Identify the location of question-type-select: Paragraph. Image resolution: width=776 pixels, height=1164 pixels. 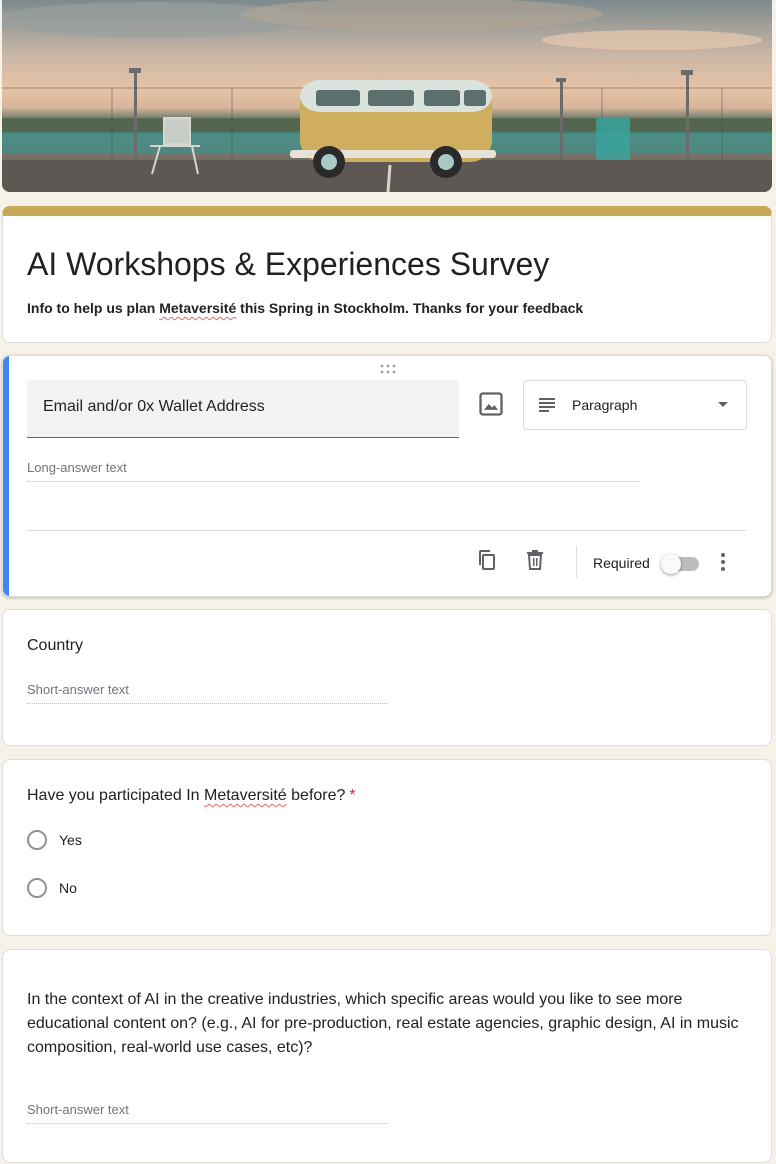
(635, 405).